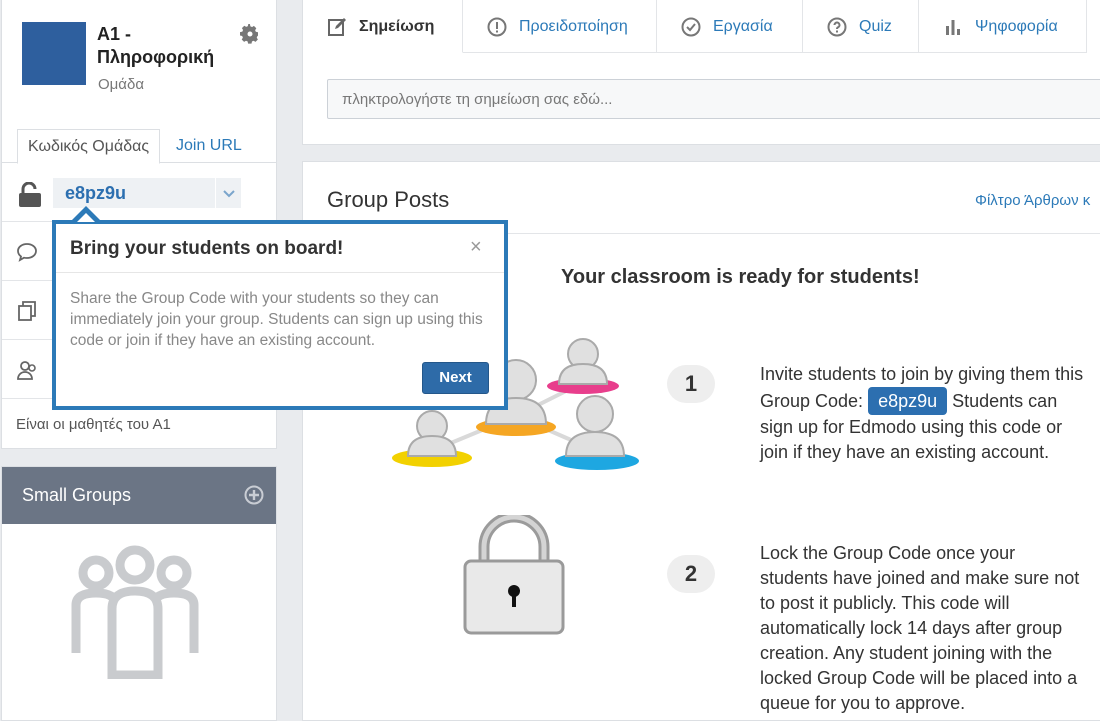 This screenshot has width=1100, height=721. I want to click on tab-assignment: Εργασία, so click(730, 26).